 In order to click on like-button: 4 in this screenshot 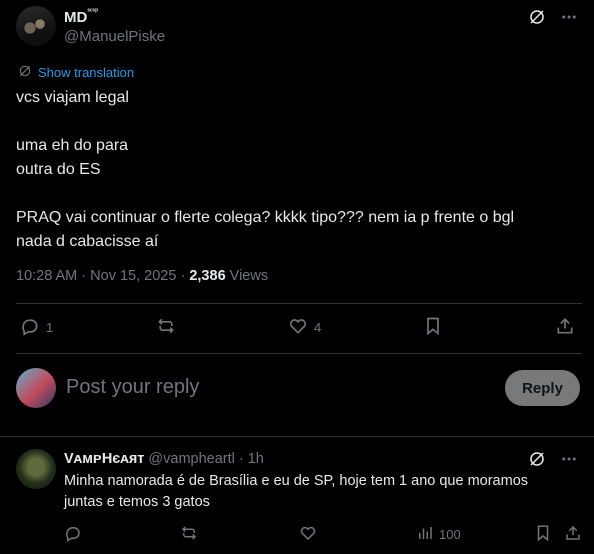, I will do `click(304, 327)`.